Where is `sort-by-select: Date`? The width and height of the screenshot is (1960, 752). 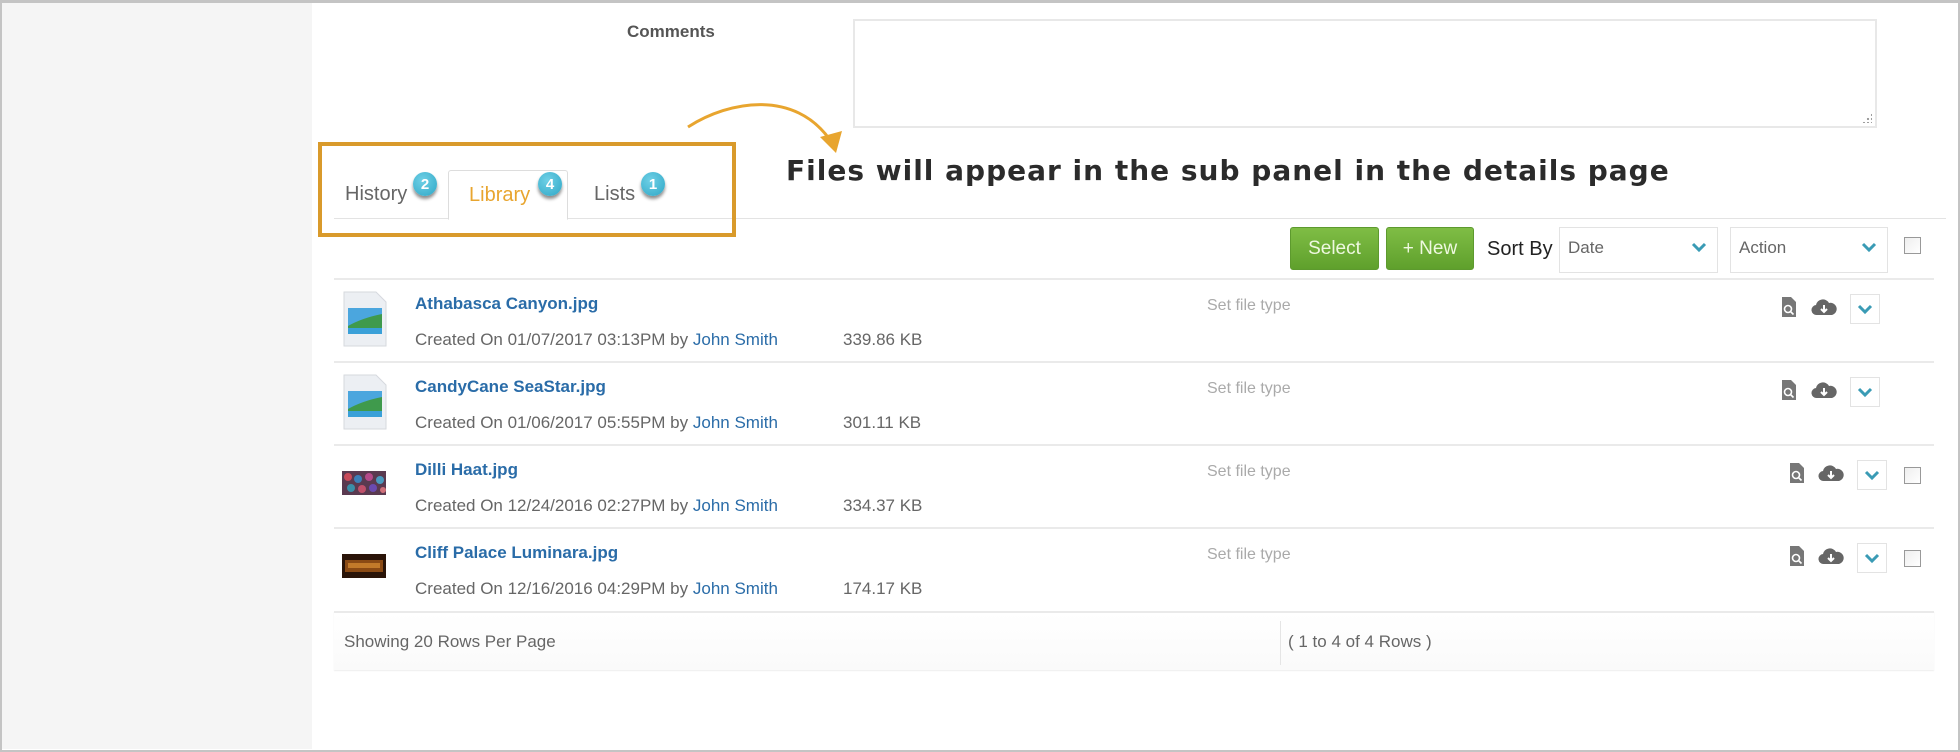
sort-by-select: Date is located at coordinates (1638, 250).